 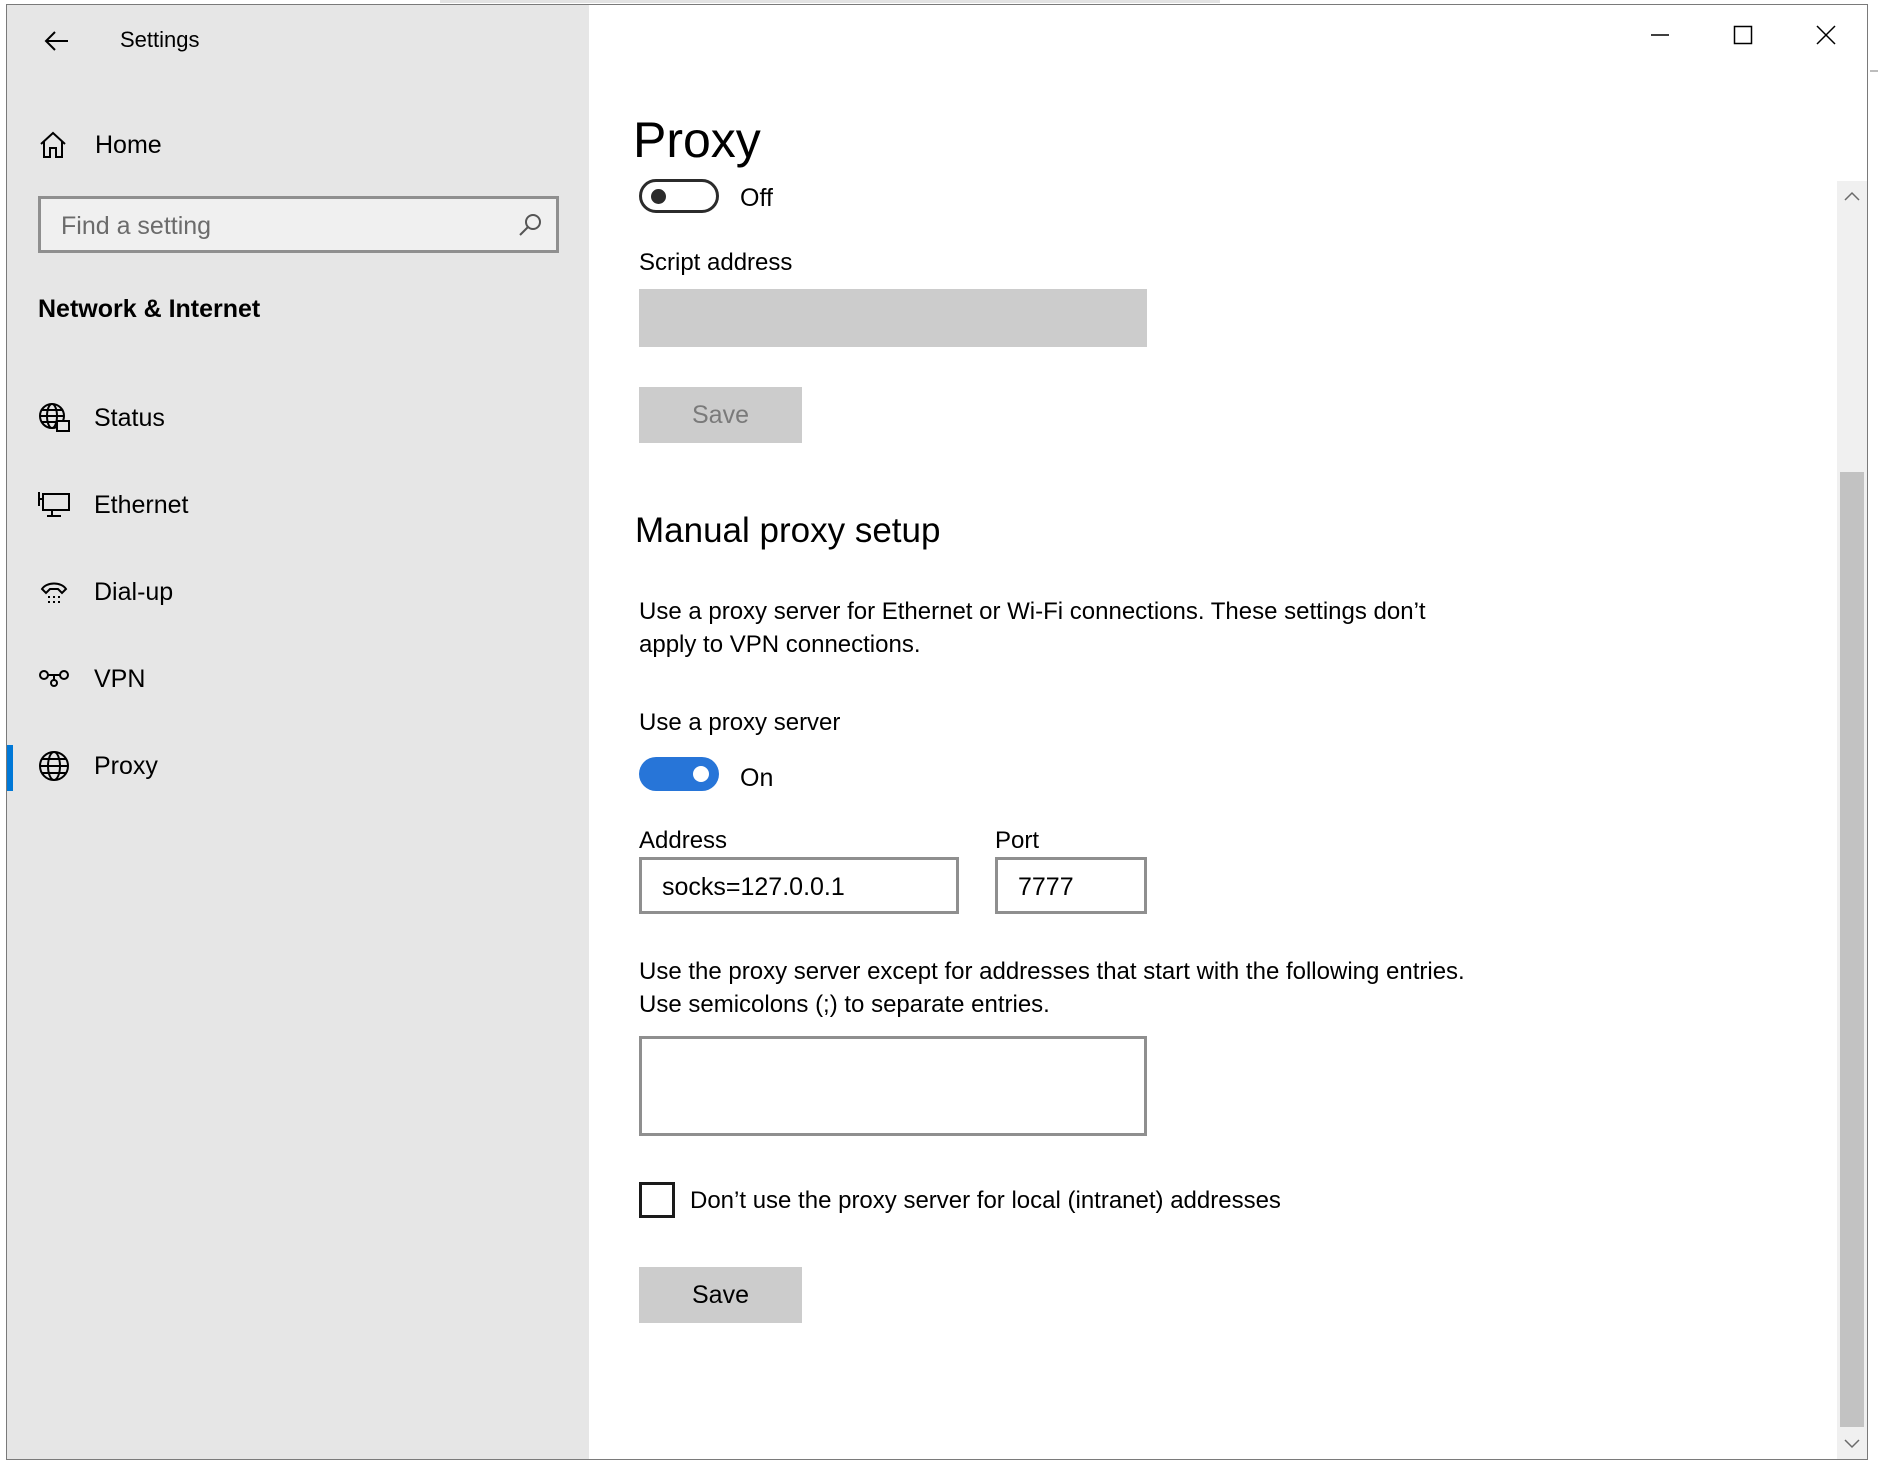 What do you see at coordinates (804, 887) in the screenshot?
I see `address-input` at bounding box center [804, 887].